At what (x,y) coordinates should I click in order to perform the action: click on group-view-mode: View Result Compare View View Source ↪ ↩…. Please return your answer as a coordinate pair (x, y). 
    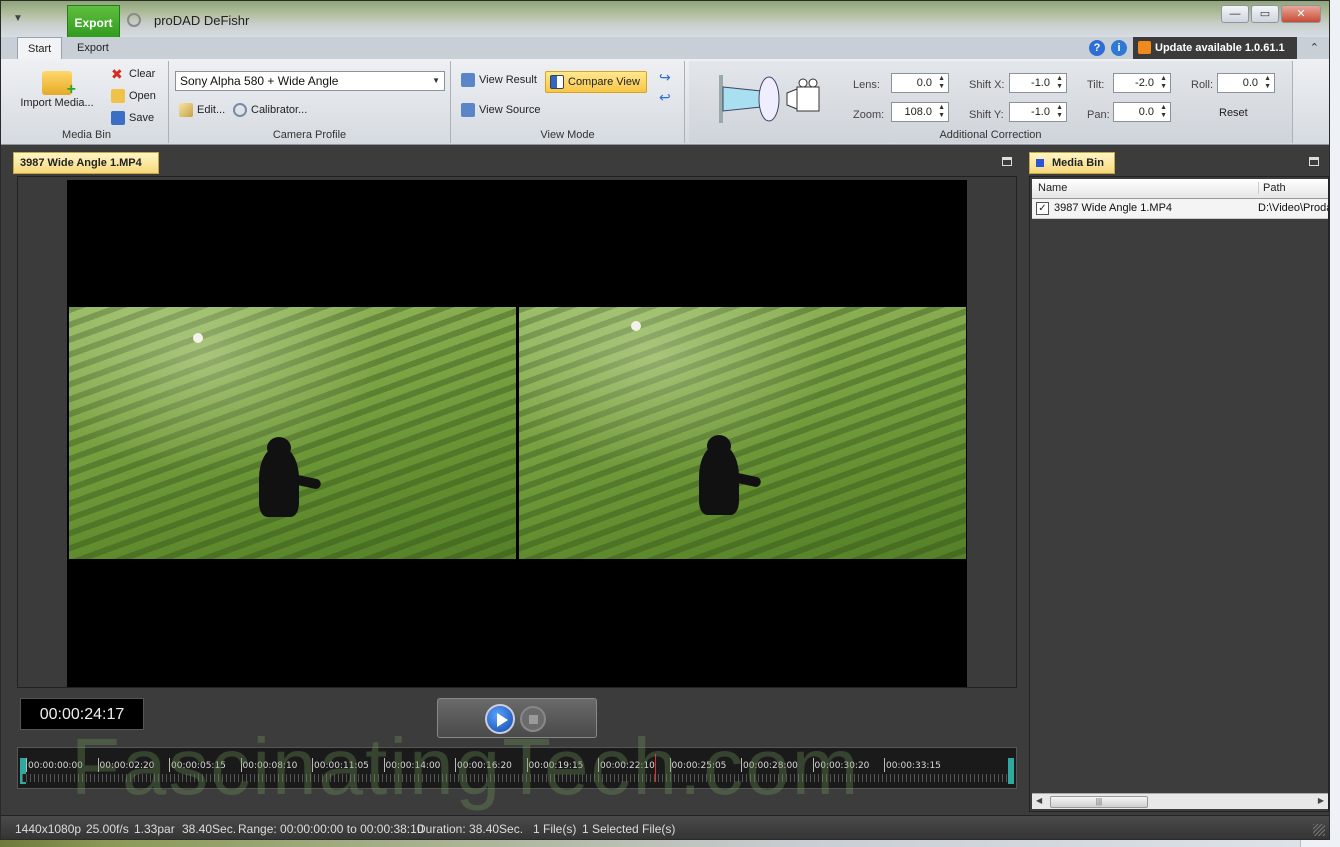
    Looking at the image, I should click on (568, 102).